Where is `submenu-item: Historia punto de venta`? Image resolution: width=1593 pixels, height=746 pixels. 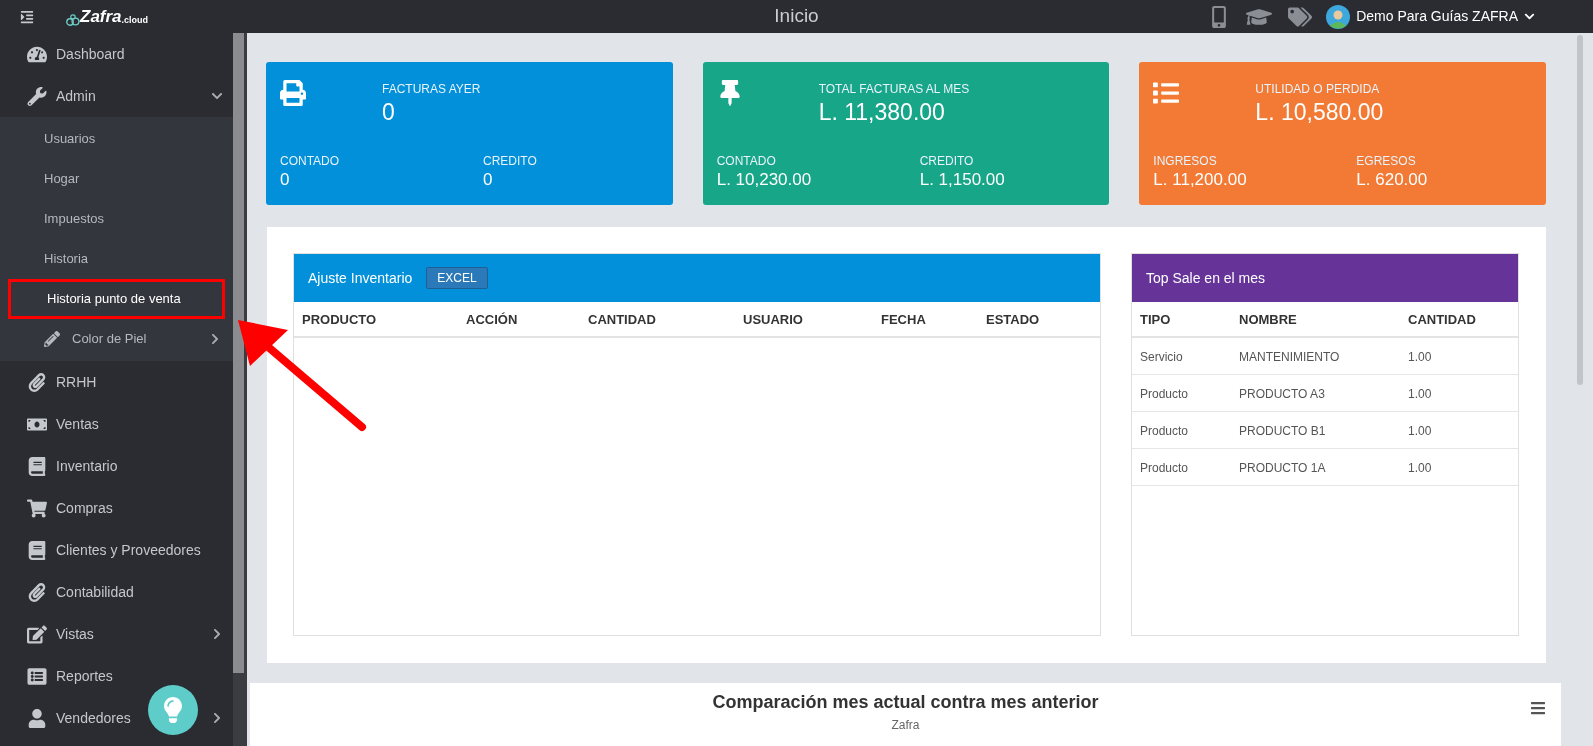 submenu-item: Historia punto de venta is located at coordinates (116, 299).